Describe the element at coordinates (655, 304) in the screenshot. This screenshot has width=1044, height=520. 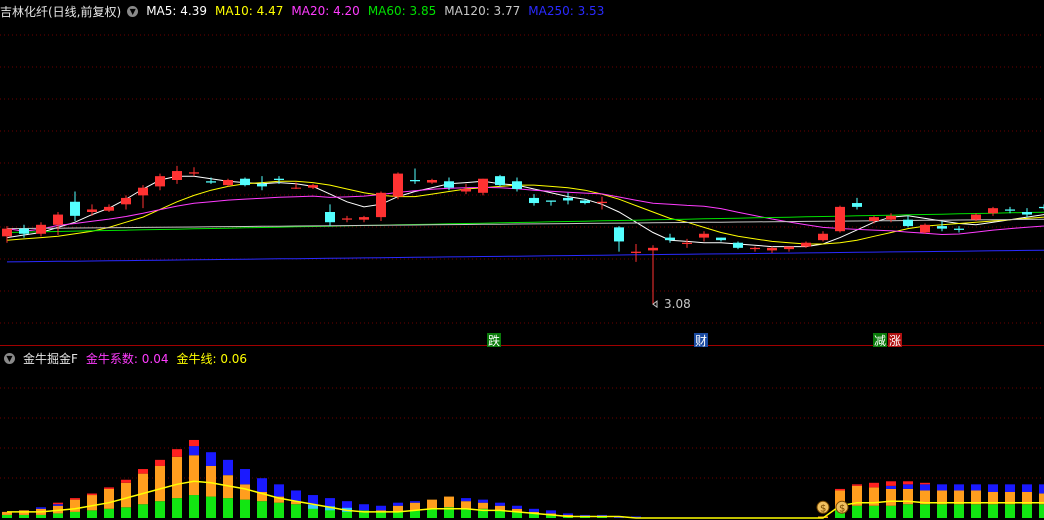
I see `low-marker` at that location.